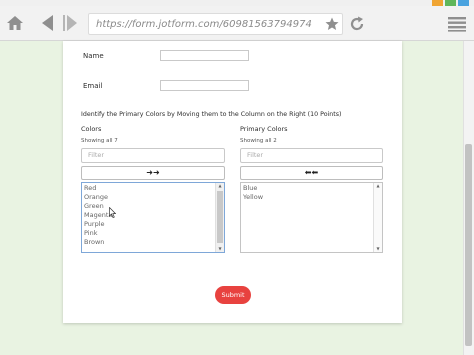  I want to click on colors-filter-input: Filter, so click(153, 155).